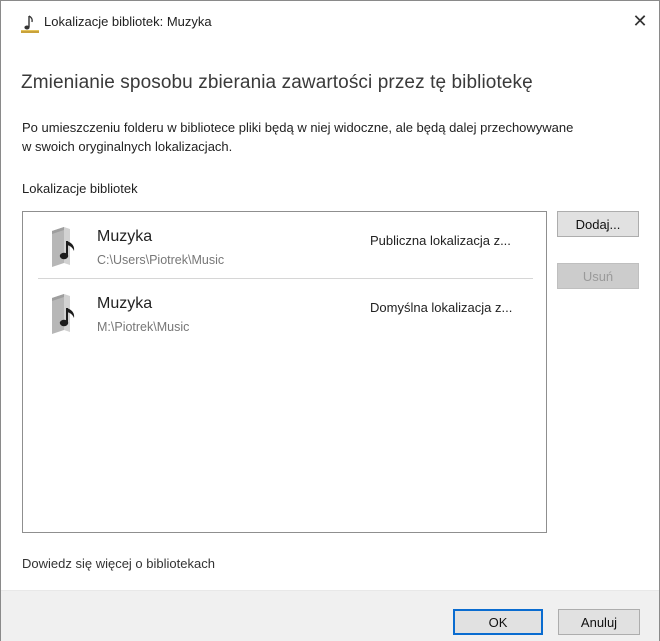 This screenshot has width=660, height=641. What do you see at coordinates (80, 188) in the screenshot?
I see `locations-label: Lokalizacje bibliotek` at bounding box center [80, 188].